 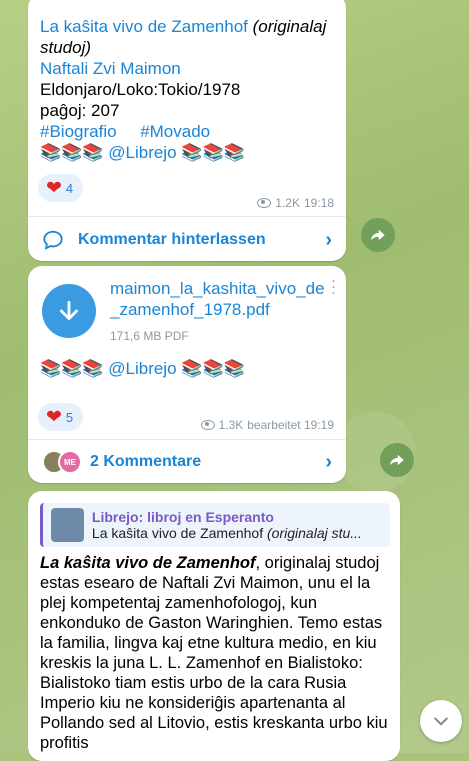 What do you see at coordinates (140, 89) in the screenshot?
I see `publish-line: Eldonjaro/Loko:Tokio/1978` at bounding box center [140, 89].